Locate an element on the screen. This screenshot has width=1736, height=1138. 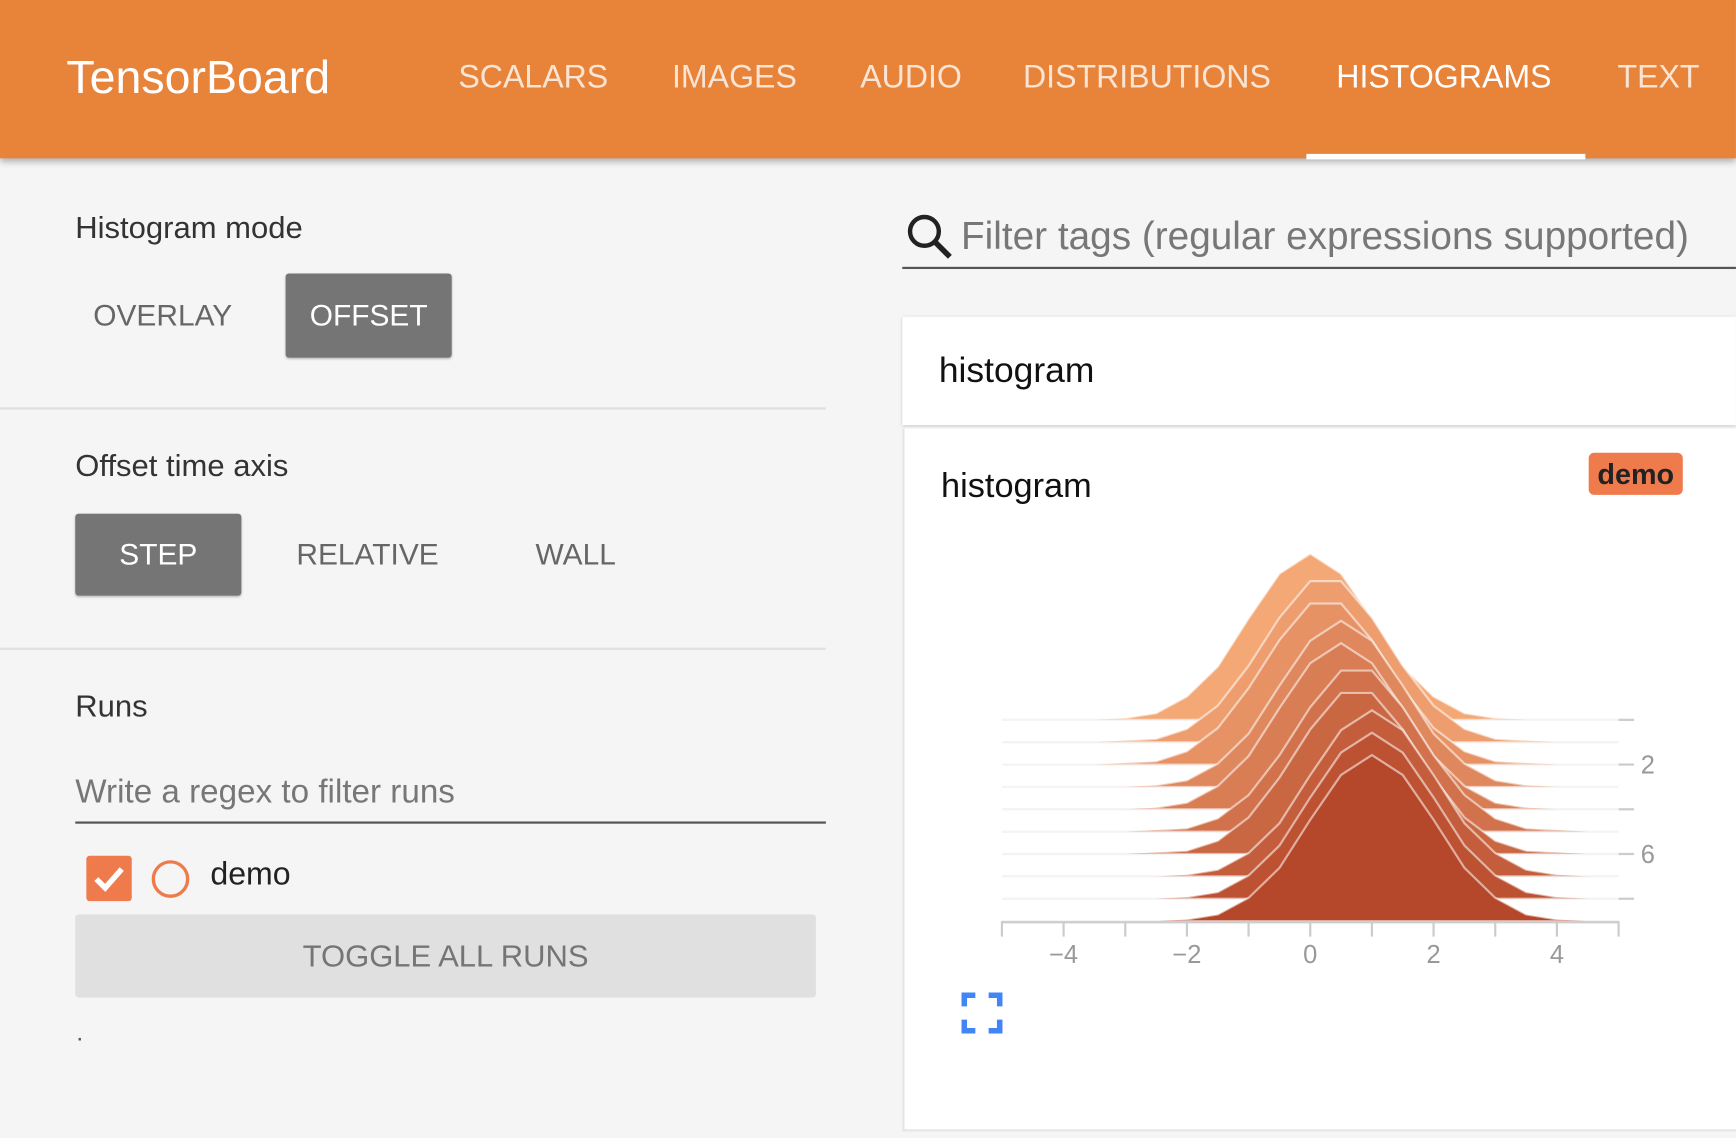
y-tick-label: 6 is located at coordinates (1648, 855).